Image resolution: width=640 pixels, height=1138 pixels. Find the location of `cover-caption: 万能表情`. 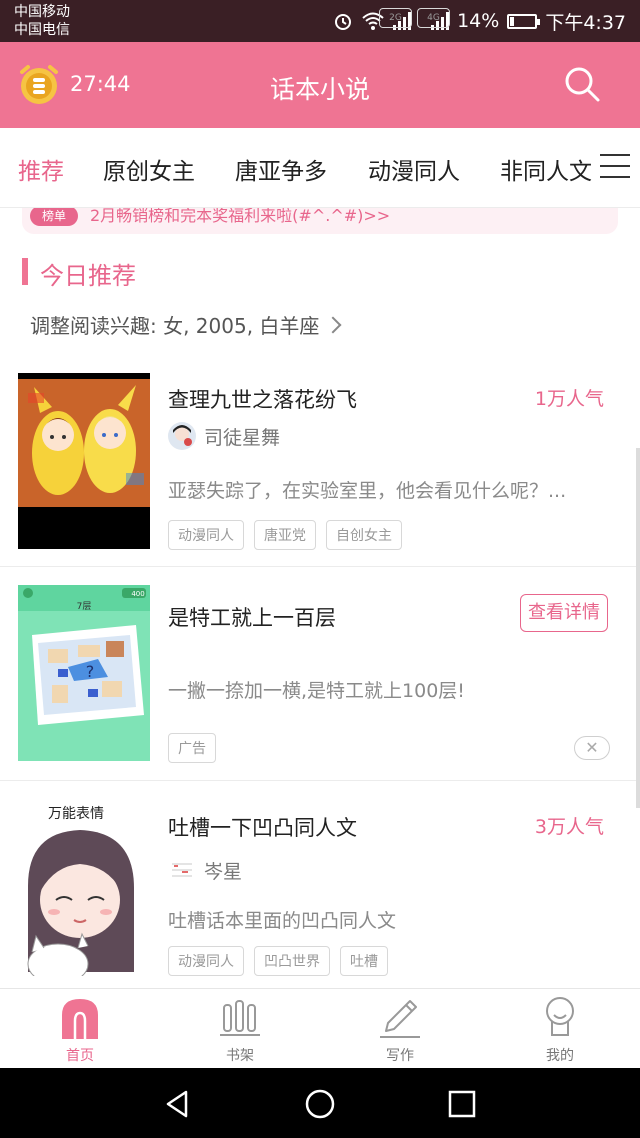

cover-caption: 万能表情 is located at coordinates (76, 814).